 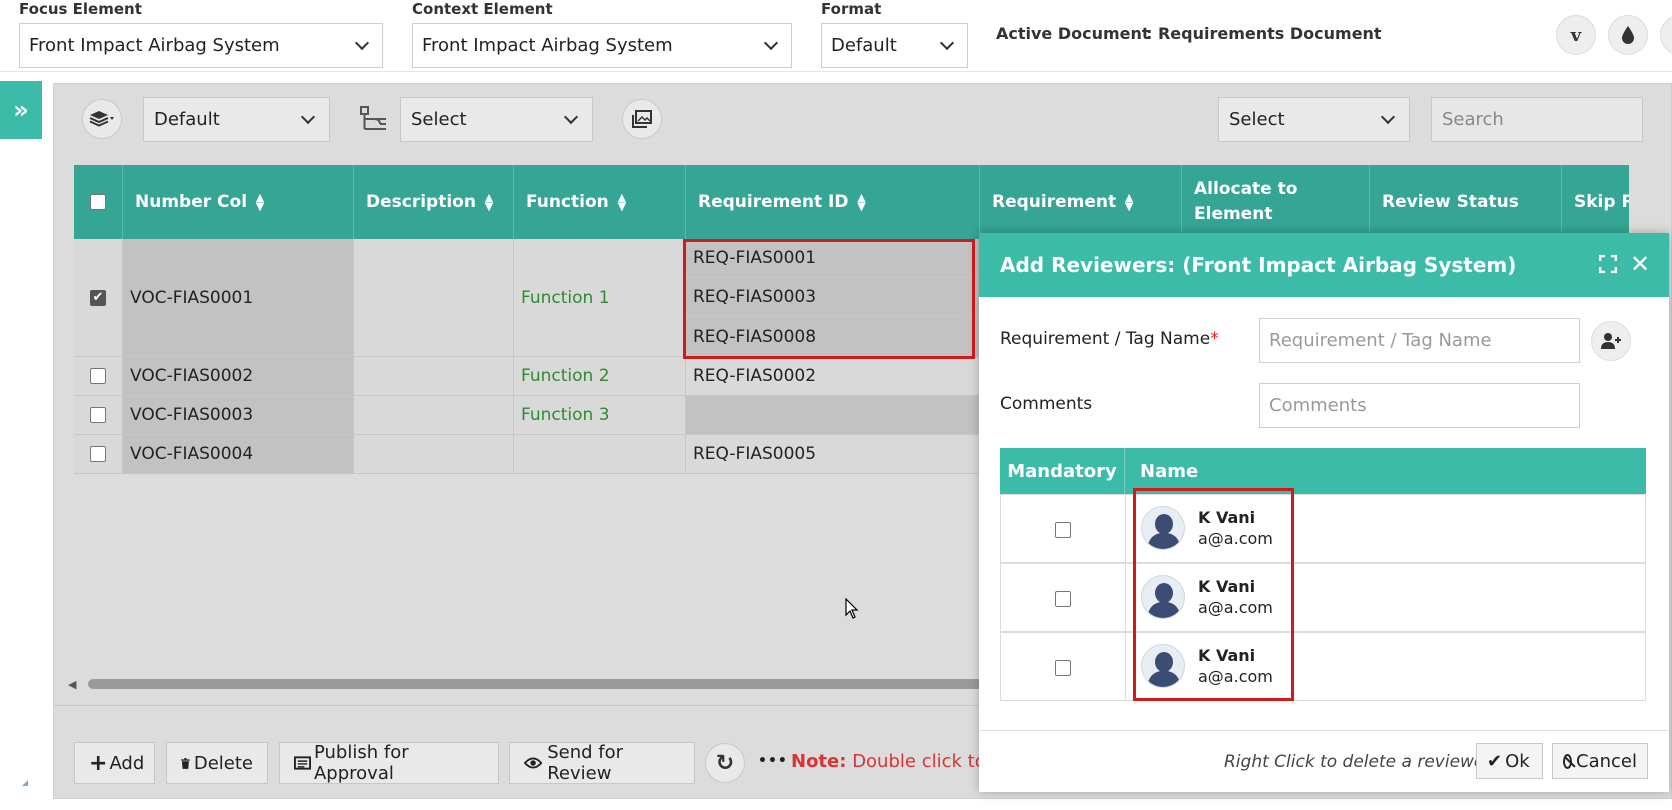 What do you see at coordinates (1276, 202) in the screenshot?
I see `column-header-allocate: Allocate to Element` at bounding box center [1276, 202].